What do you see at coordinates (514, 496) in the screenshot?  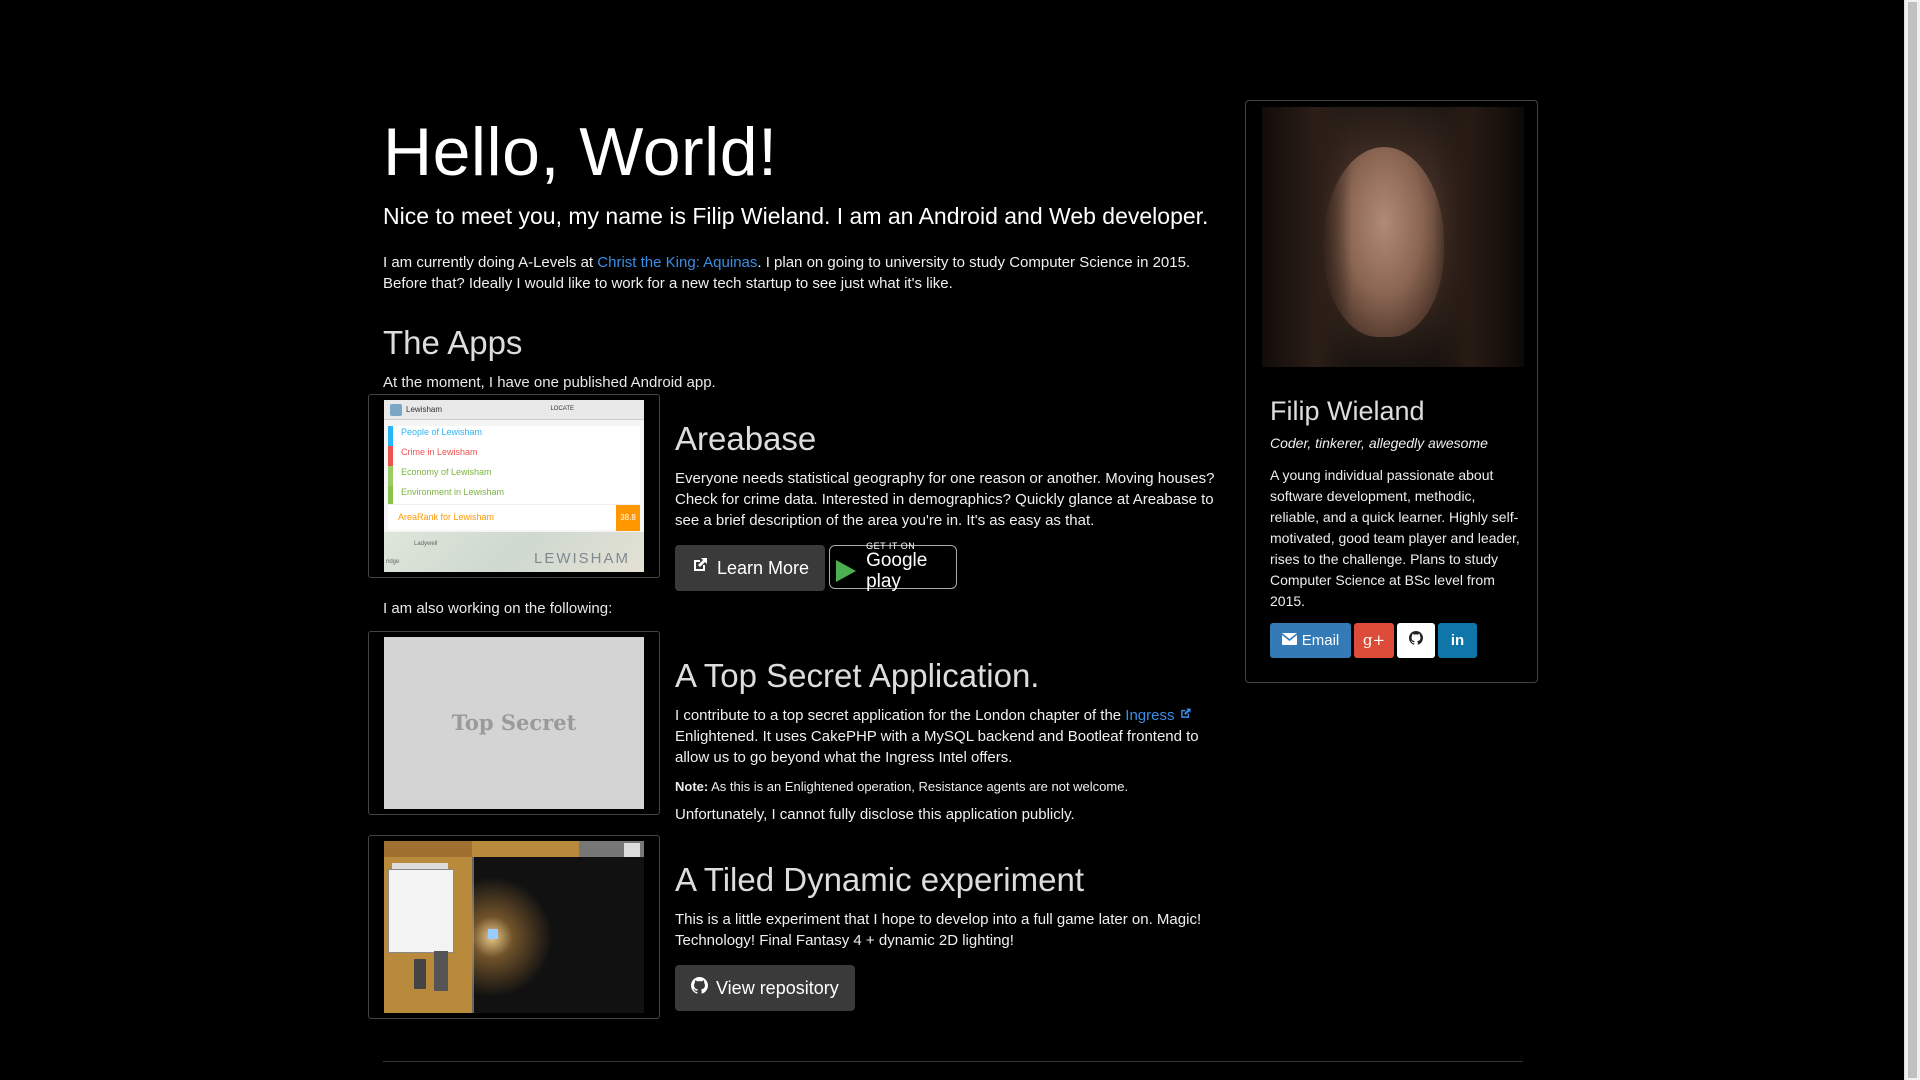 I see `thumb-row-environment: Environment in Lewisham` at bounding box center [514, 496].